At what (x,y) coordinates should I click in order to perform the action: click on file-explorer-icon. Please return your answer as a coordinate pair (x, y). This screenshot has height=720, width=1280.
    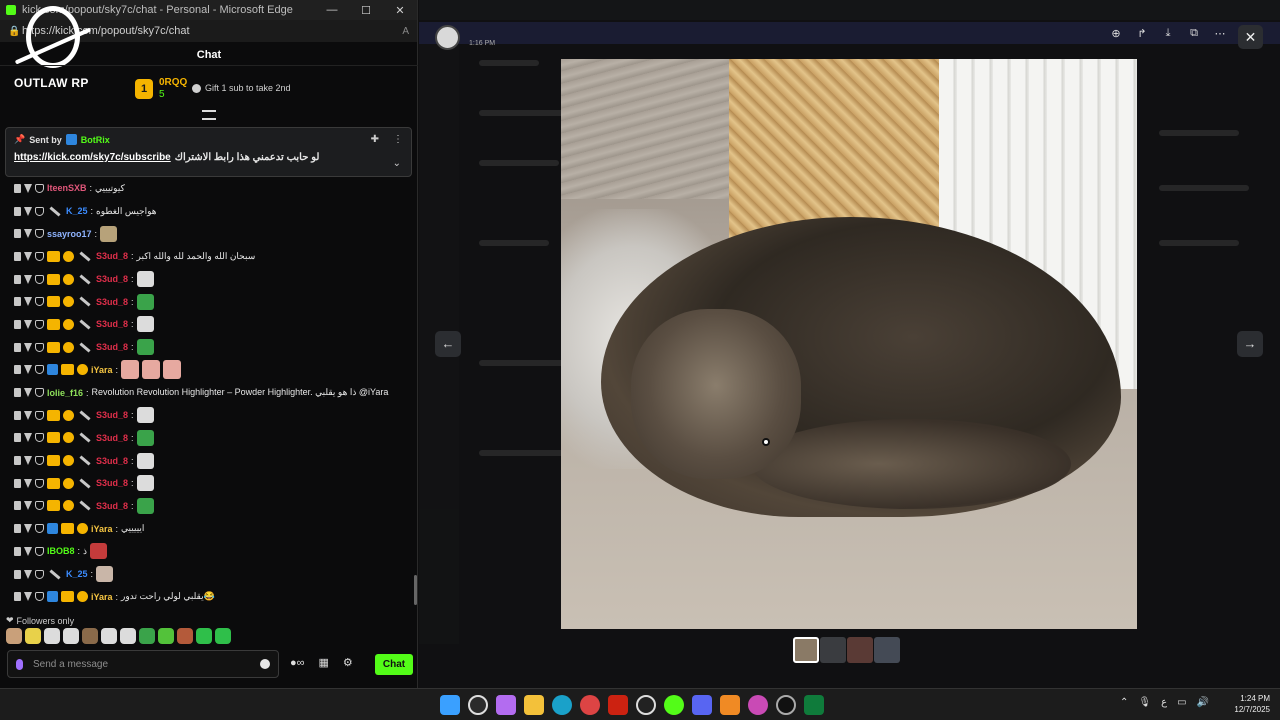
    Looking at the image, I should click on (534, 705).